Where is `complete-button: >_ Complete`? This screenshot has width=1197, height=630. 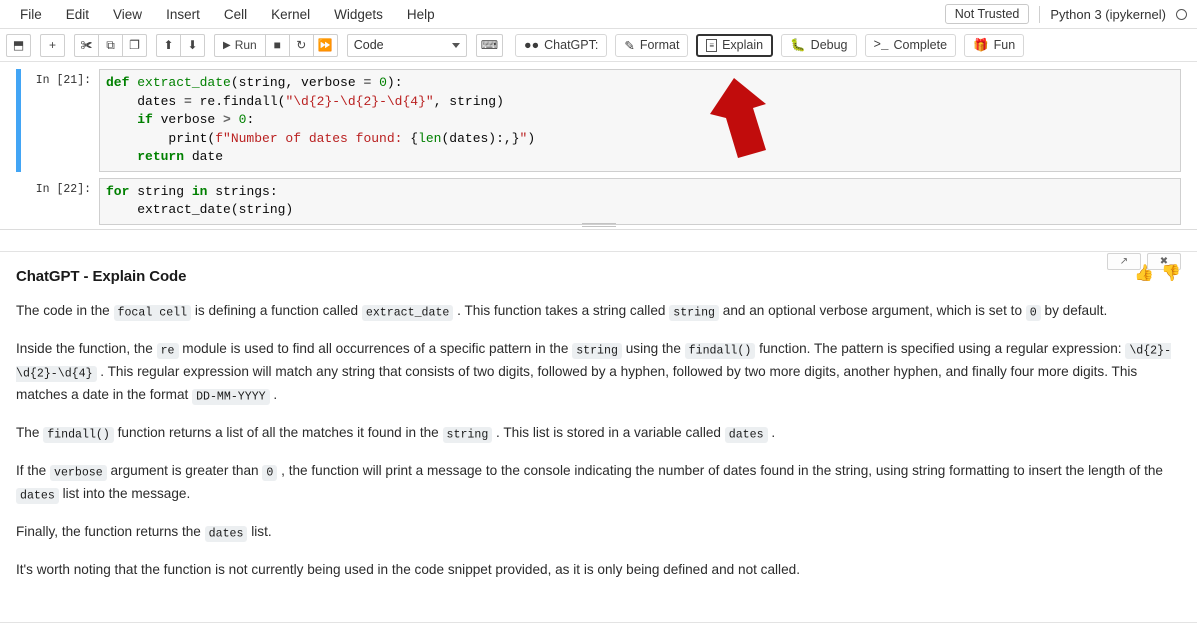 complete-button: >_ Complete is located at coordinates (910, 45).